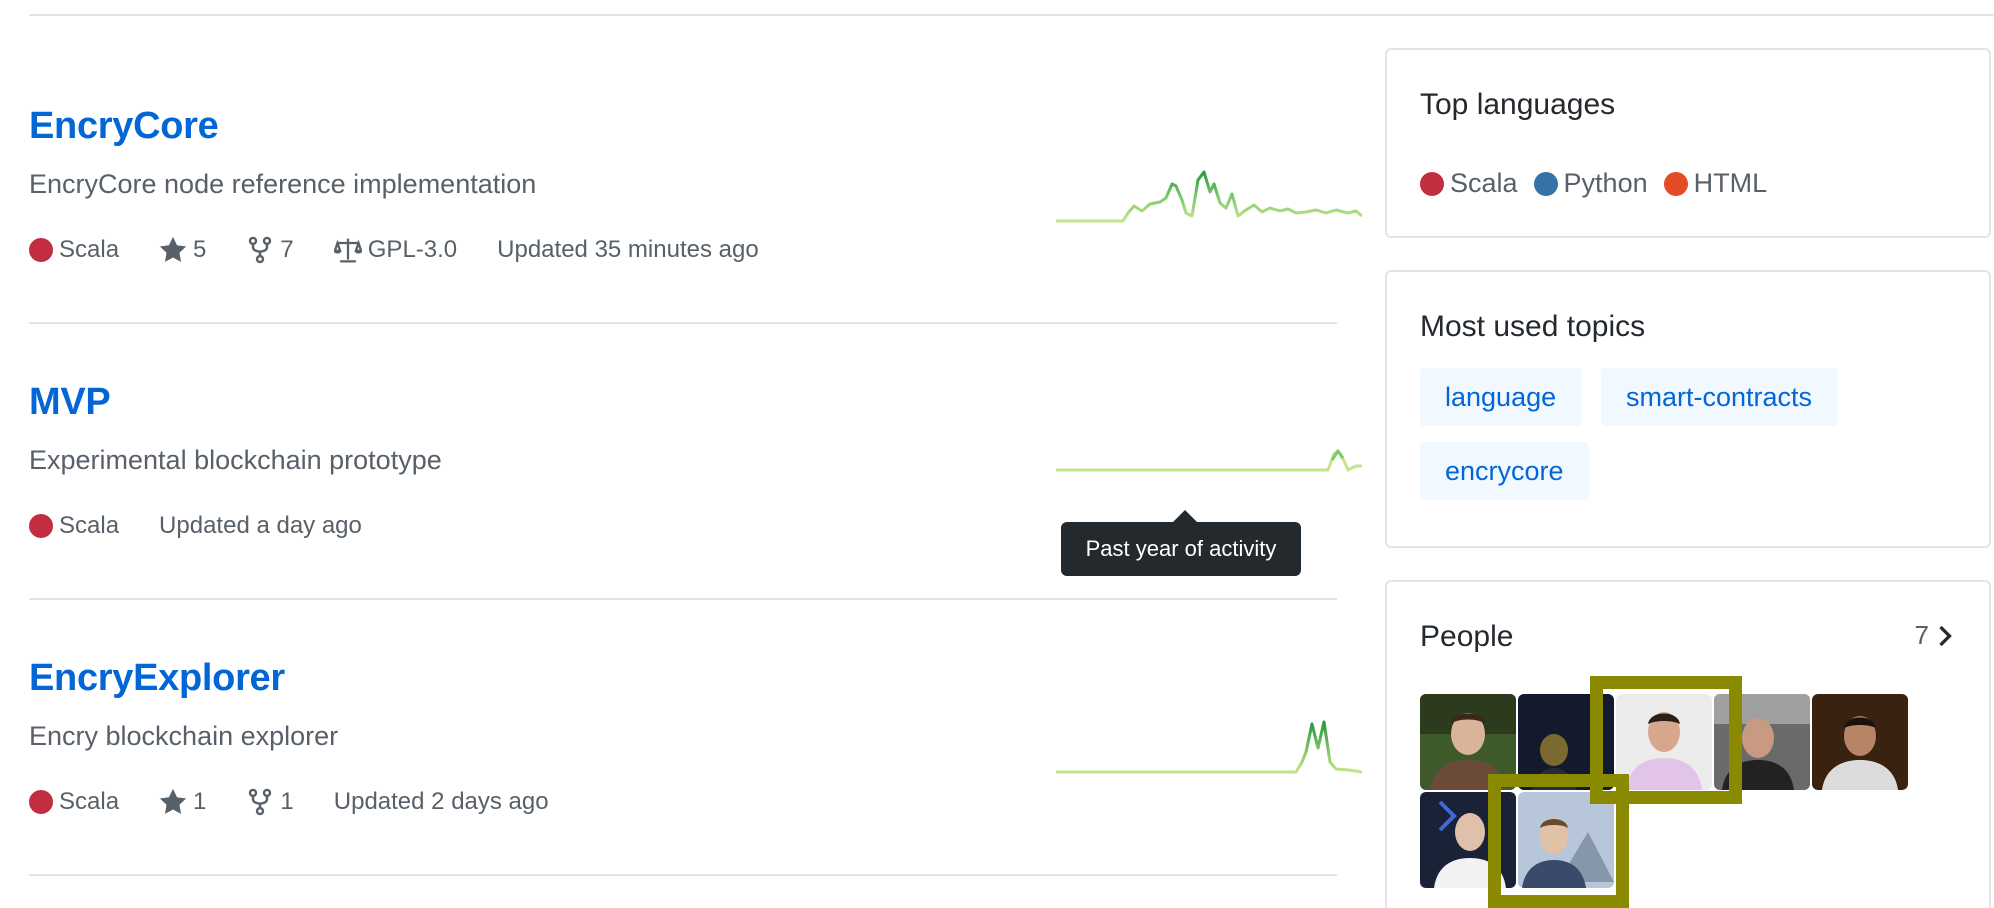 The width and height of the screenshot is (1994, 908). I want to click on law-scale-icon, so click(347, 250).